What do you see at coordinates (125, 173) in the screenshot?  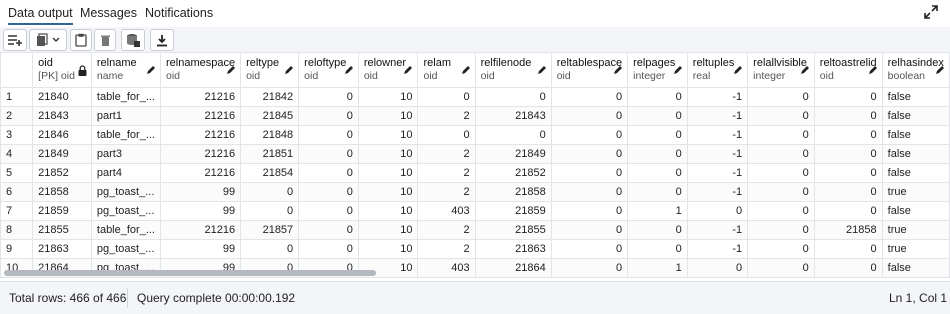 I see `table-cell: part4` at bounding box center [125, 173].